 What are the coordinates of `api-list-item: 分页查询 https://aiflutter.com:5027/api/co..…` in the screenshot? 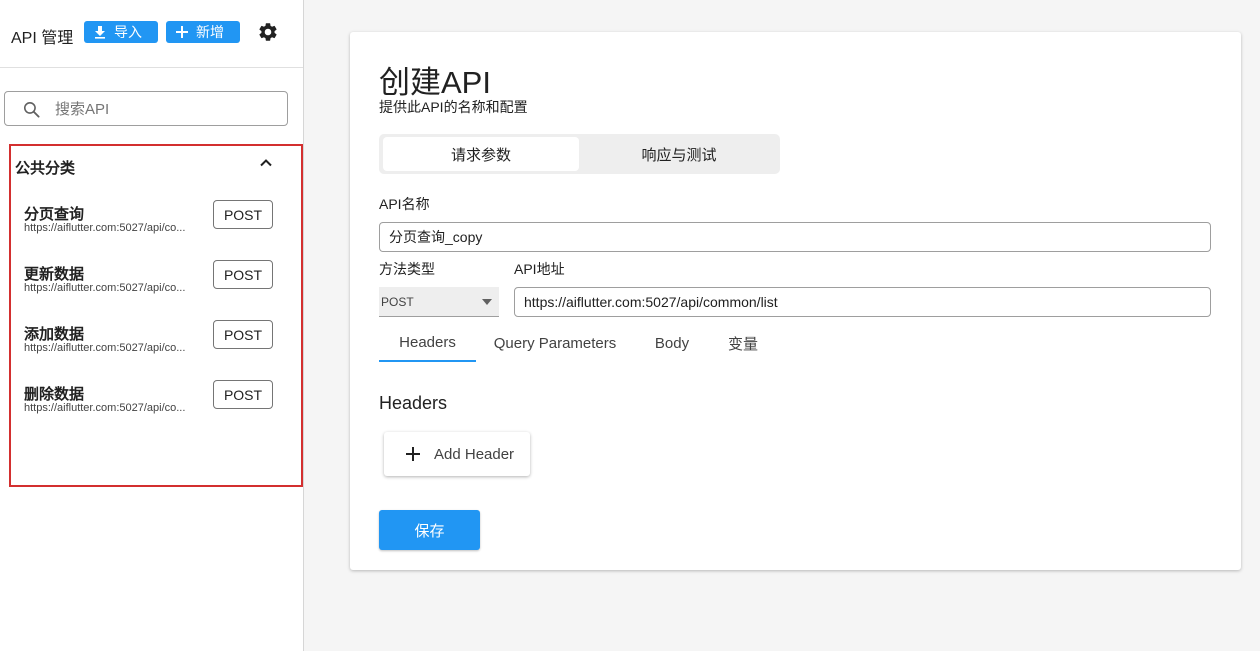 It's located at (150, 221).